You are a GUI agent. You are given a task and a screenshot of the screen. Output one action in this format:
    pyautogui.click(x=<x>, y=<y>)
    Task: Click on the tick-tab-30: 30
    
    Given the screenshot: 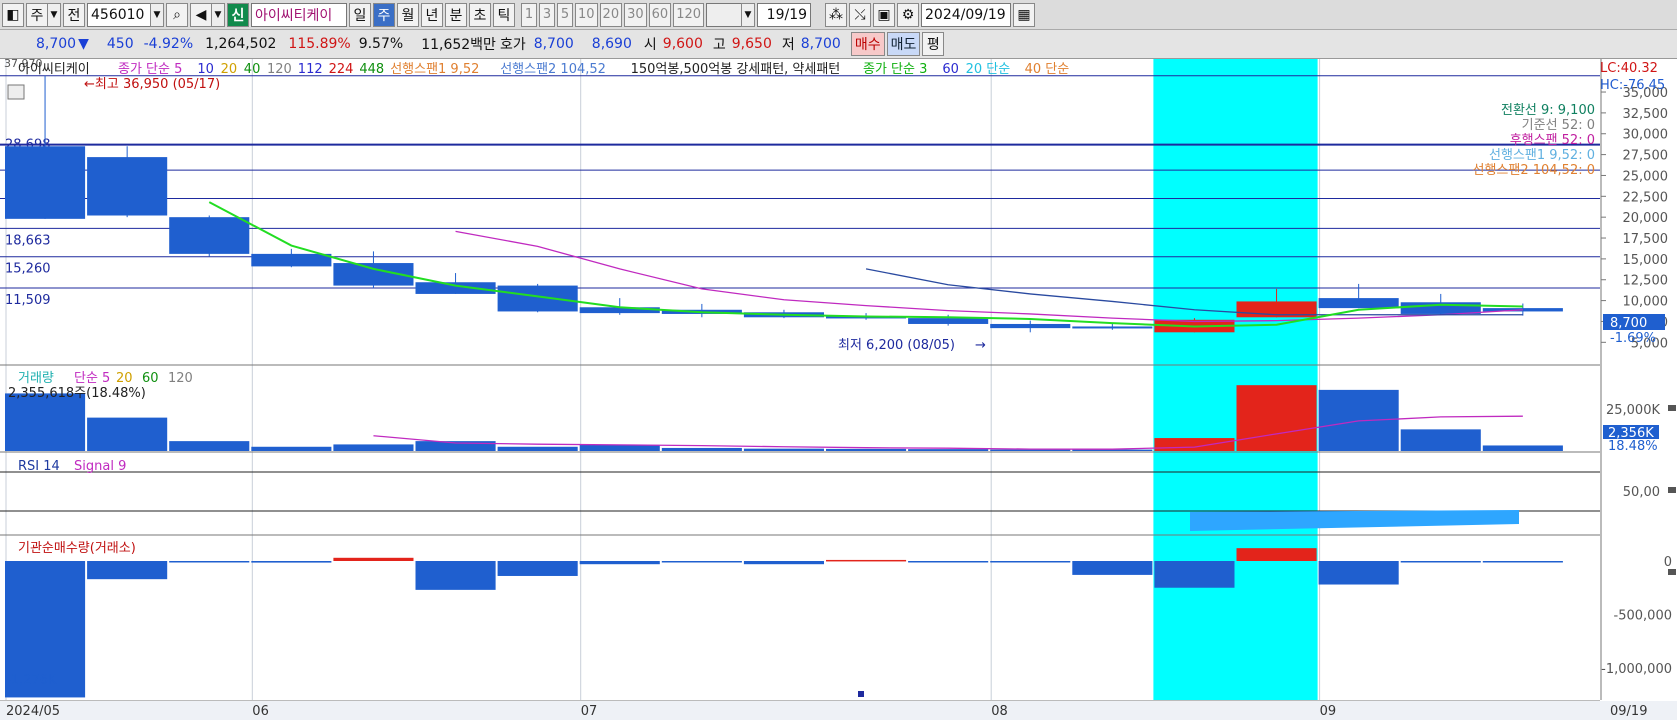 What is the action you would take?
    pyautogui.click(x=635, y=14)
    